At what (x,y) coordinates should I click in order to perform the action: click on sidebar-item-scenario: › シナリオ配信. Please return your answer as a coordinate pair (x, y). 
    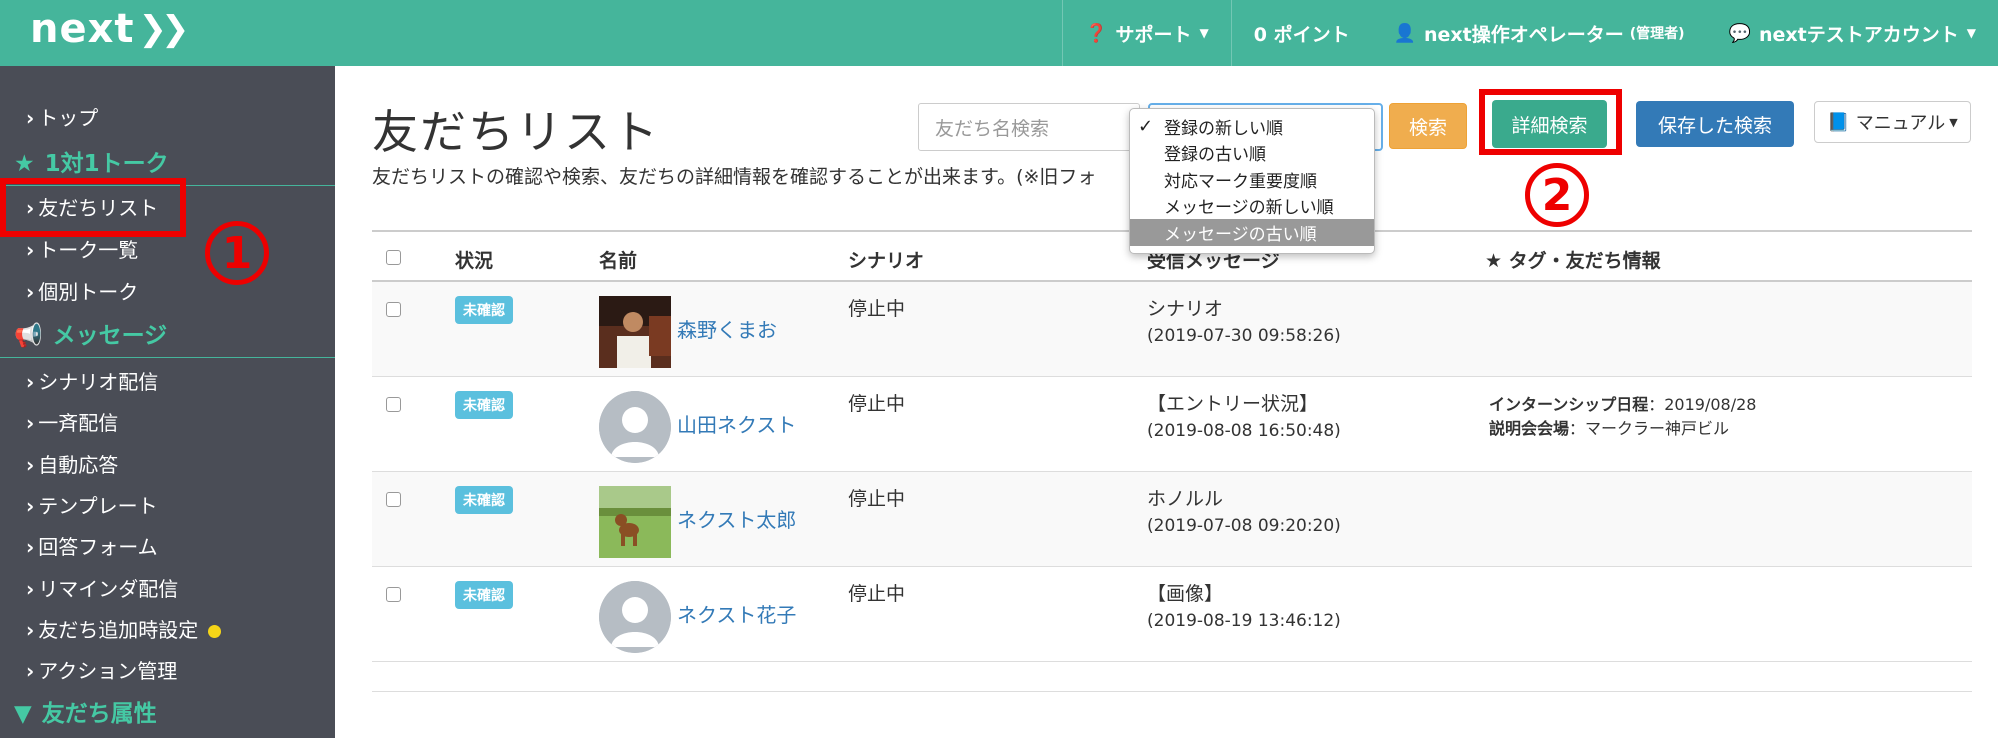
    Looking at the image, I should click on (92, 380).